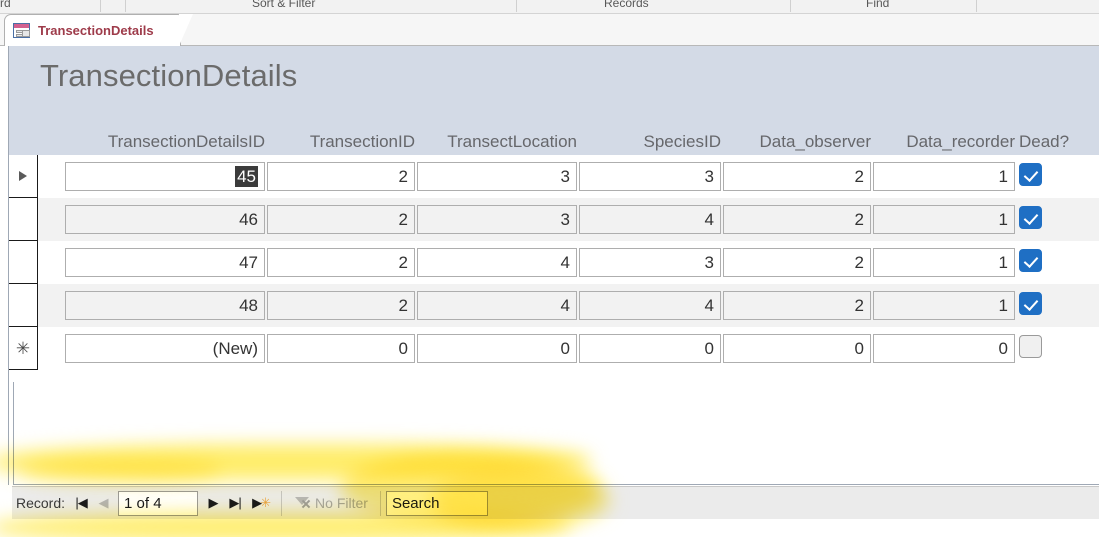 This screenshot has height=537, width=1099. I want to click on form-bottom-border, so click(556, 484).